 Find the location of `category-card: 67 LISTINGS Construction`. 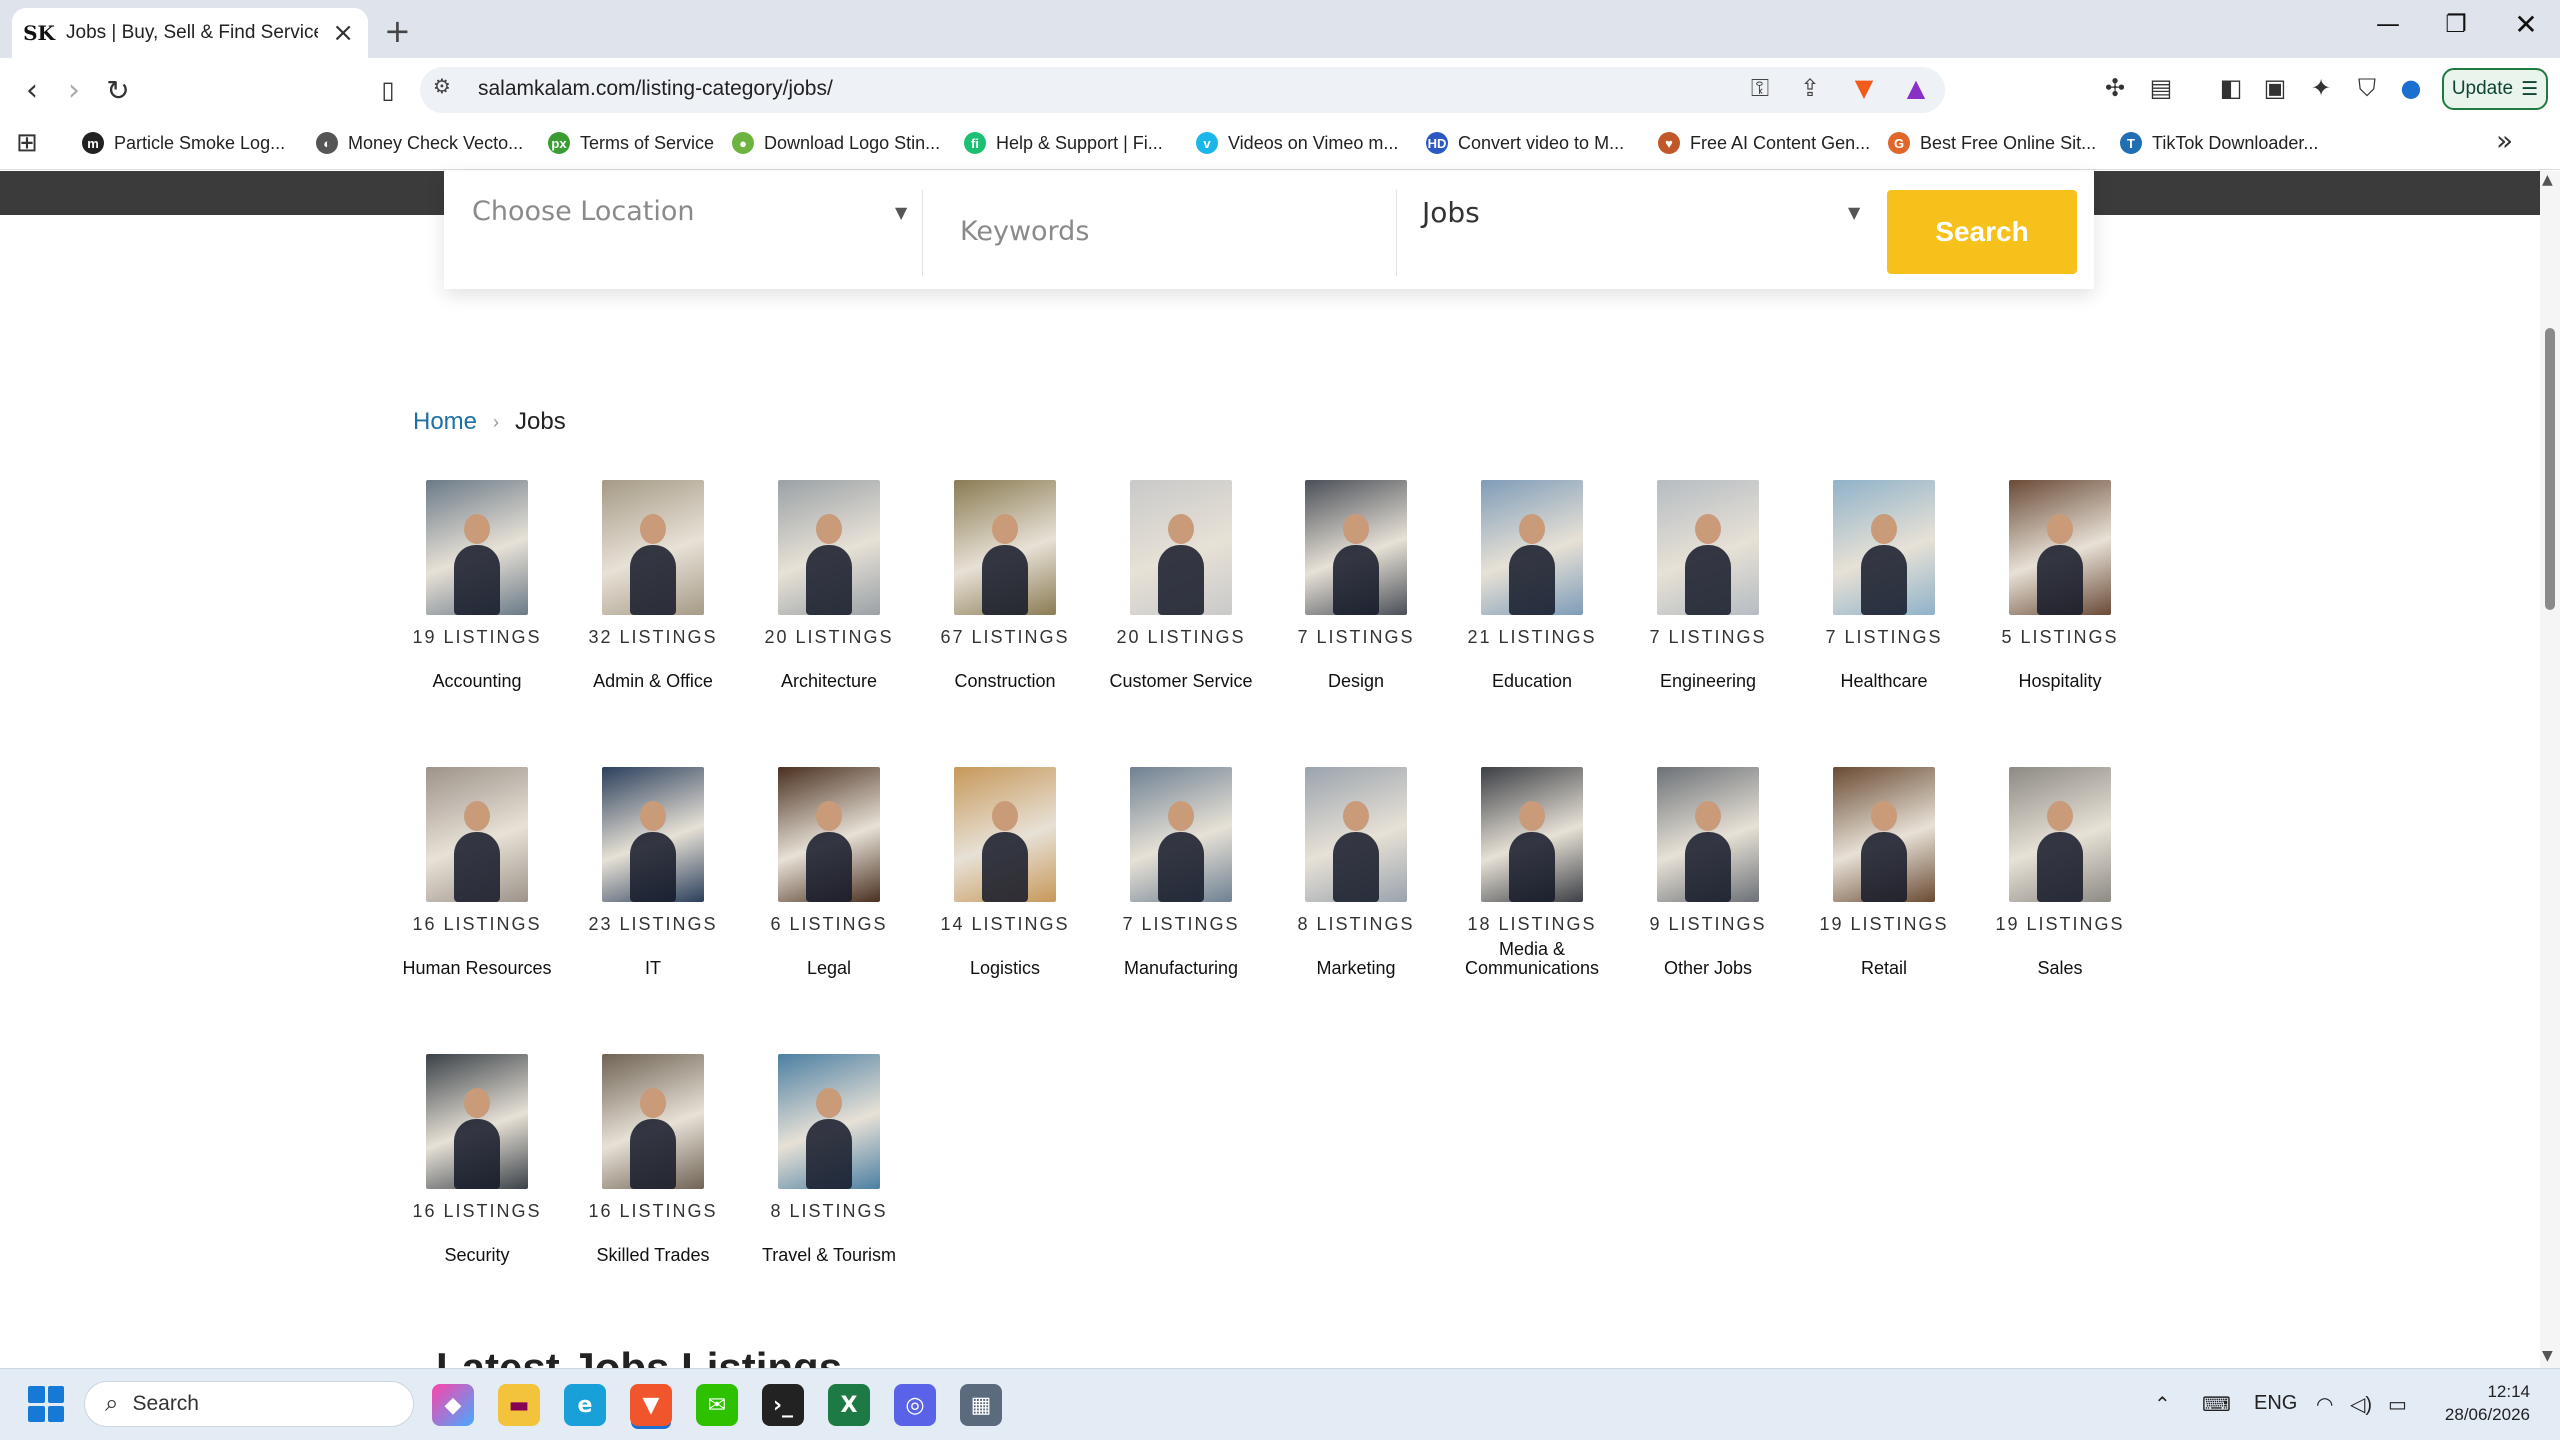

category-card: 67 LISTINGS Construction is located at coordinates (1005, 585).